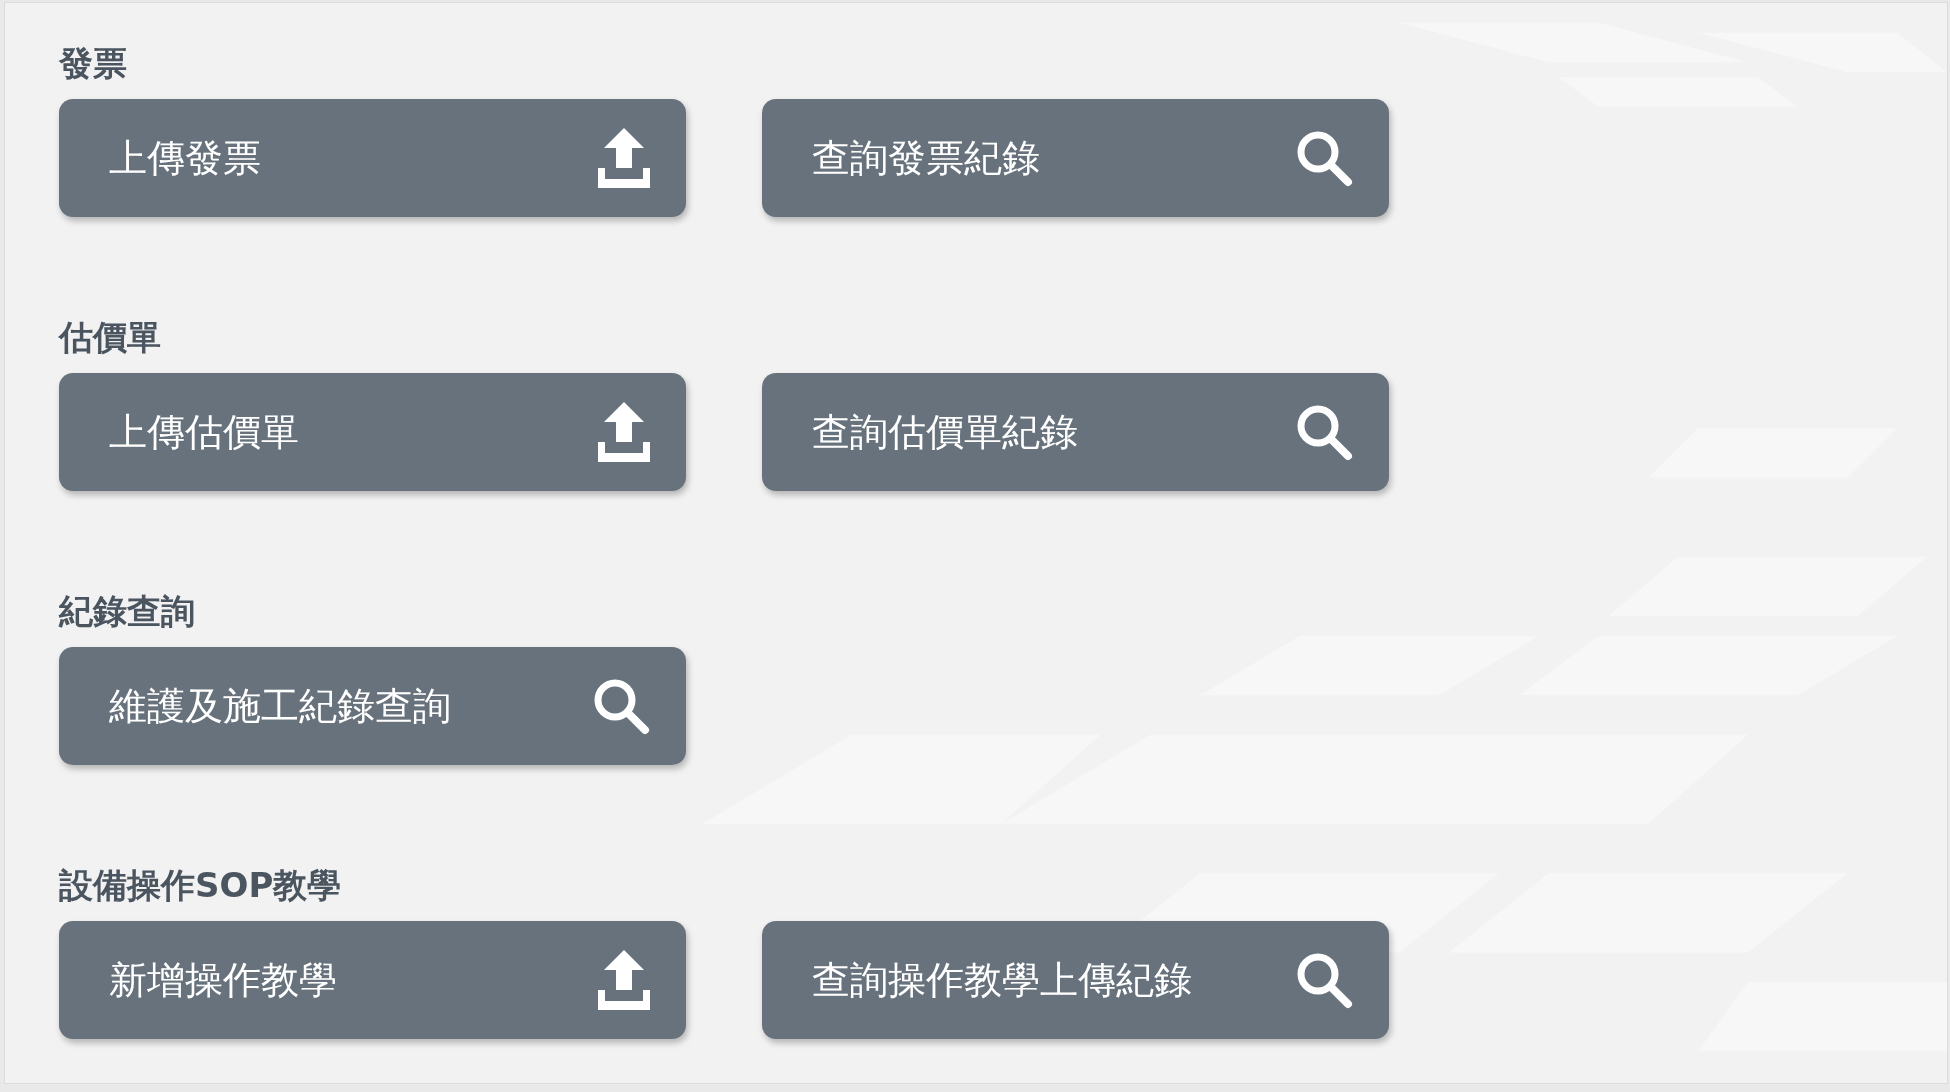  Describe the element at coordinates (1075, 432) in the screenshot. I see `search-button: 查詢估價單紀錄` at that location.